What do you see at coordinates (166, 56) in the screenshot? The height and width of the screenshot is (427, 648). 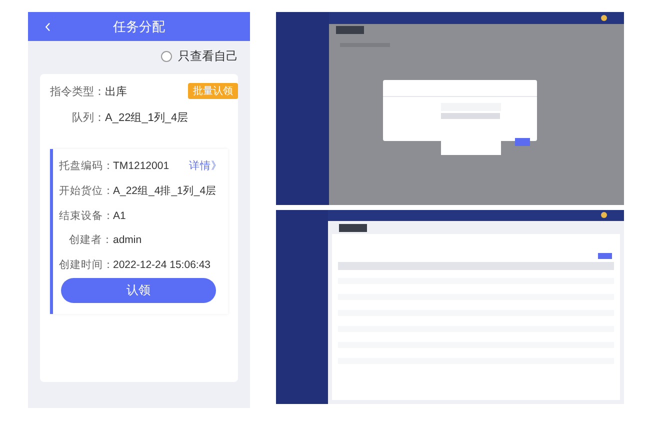 I see `radio-button` at bounding box center [166, 56].